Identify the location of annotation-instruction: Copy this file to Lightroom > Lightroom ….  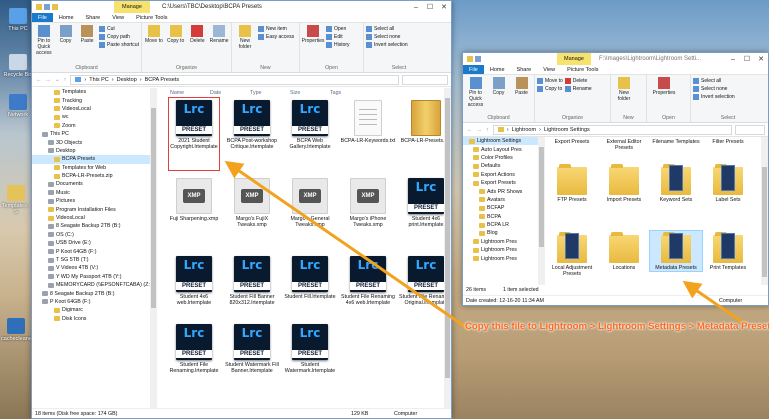
(617, 326).